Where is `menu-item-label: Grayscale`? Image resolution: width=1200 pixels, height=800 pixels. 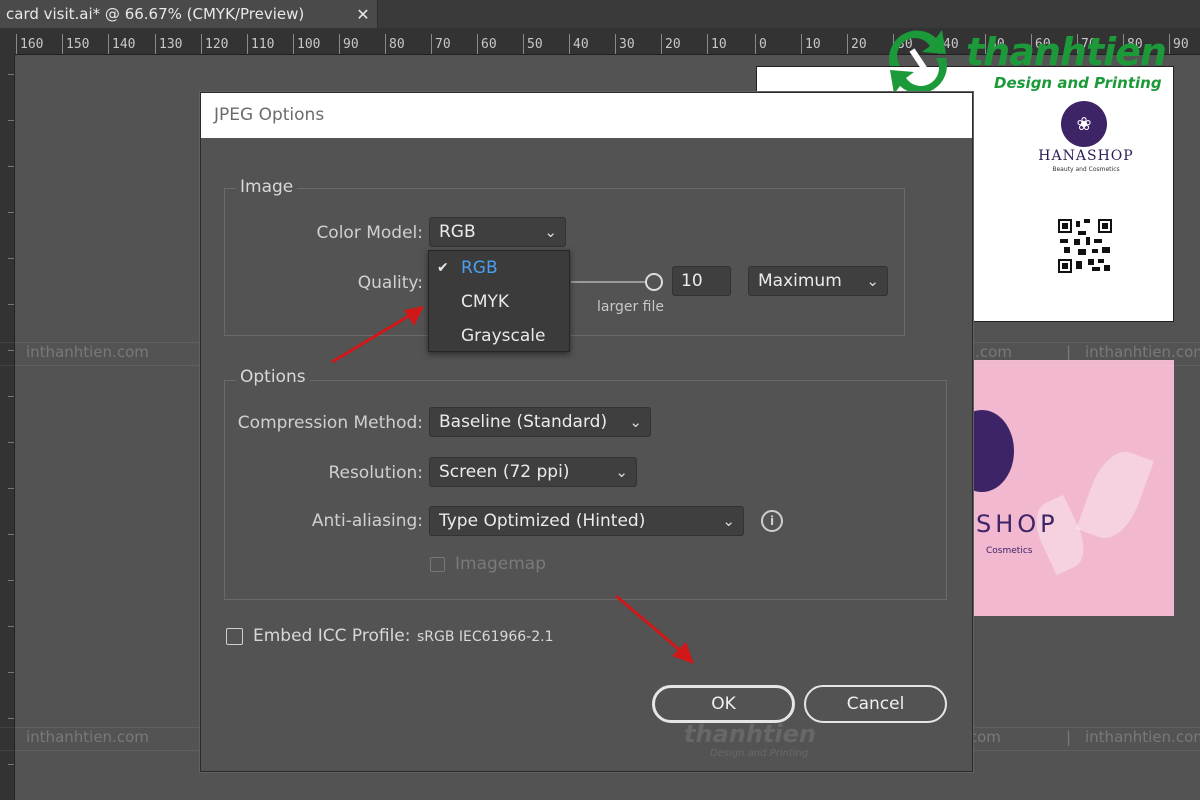
menu-item-label: Grayscale is located at coordinates (503, 336).